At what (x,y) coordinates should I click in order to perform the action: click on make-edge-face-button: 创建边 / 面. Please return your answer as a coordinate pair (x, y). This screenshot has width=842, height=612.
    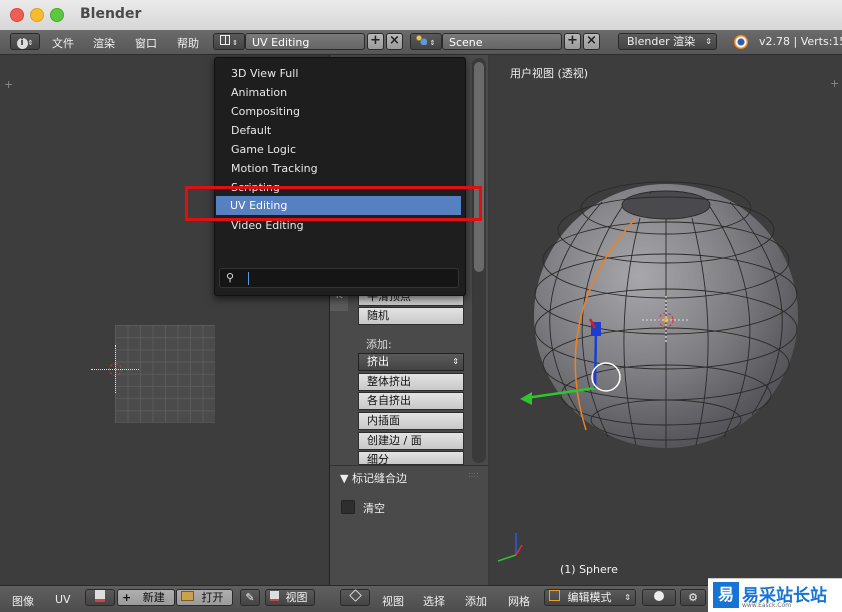
    Looking at the image, I should click on (411, 441).